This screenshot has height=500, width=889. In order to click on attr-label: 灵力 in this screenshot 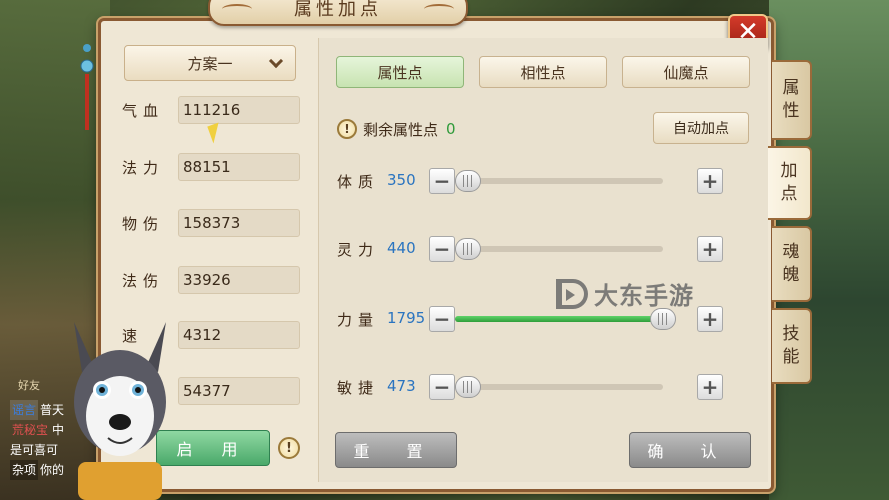, I will do `click(358, 250)`.